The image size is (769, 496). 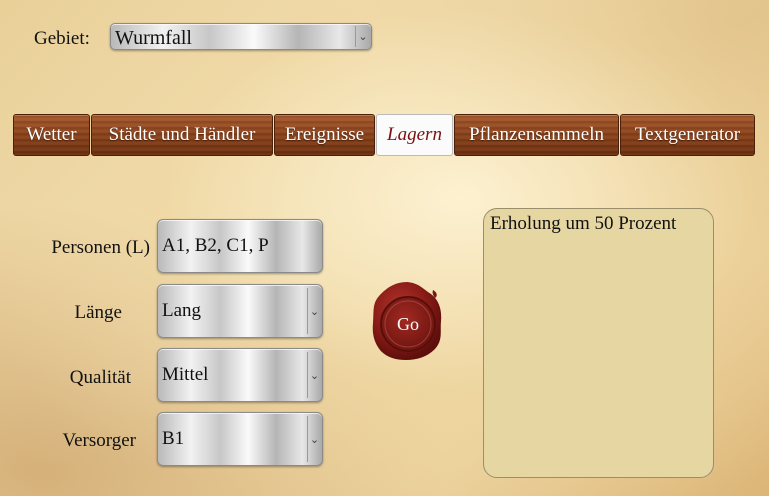 What do you see at coordinates (414, 135) in the screenshot?
I see `tab-lagern: Lagern` at bounding box center [414, 135].